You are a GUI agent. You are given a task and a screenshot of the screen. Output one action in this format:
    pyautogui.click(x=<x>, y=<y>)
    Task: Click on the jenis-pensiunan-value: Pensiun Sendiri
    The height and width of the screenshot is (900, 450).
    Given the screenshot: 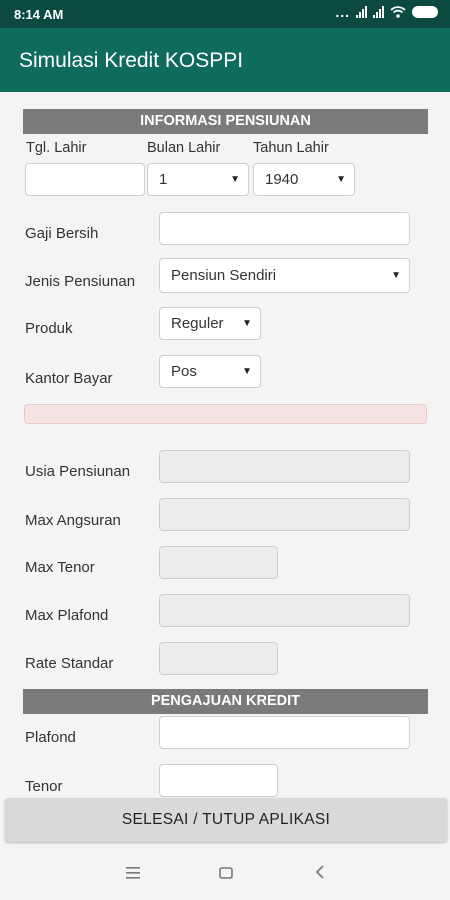 What is the action you would take?
    pyautogui.click(x=224, y=275)
    